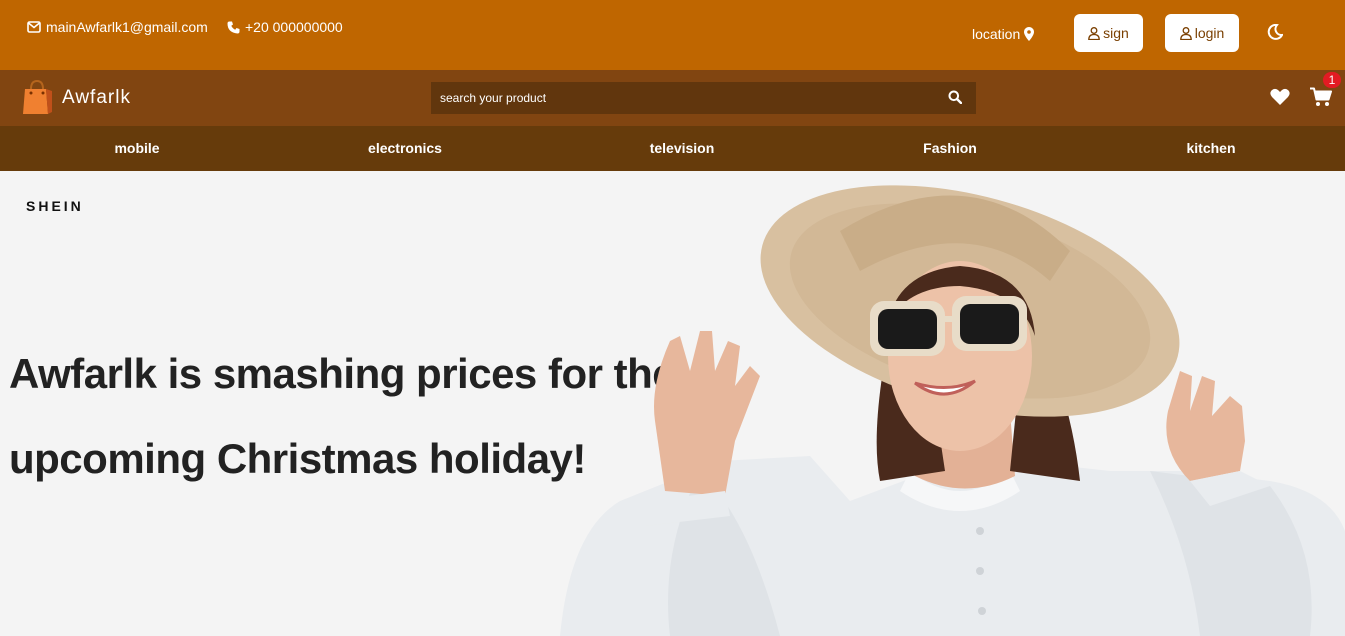 This screenshot has height=636, width=1345. I want to click on sign-label: sign, so click(1116, 33).